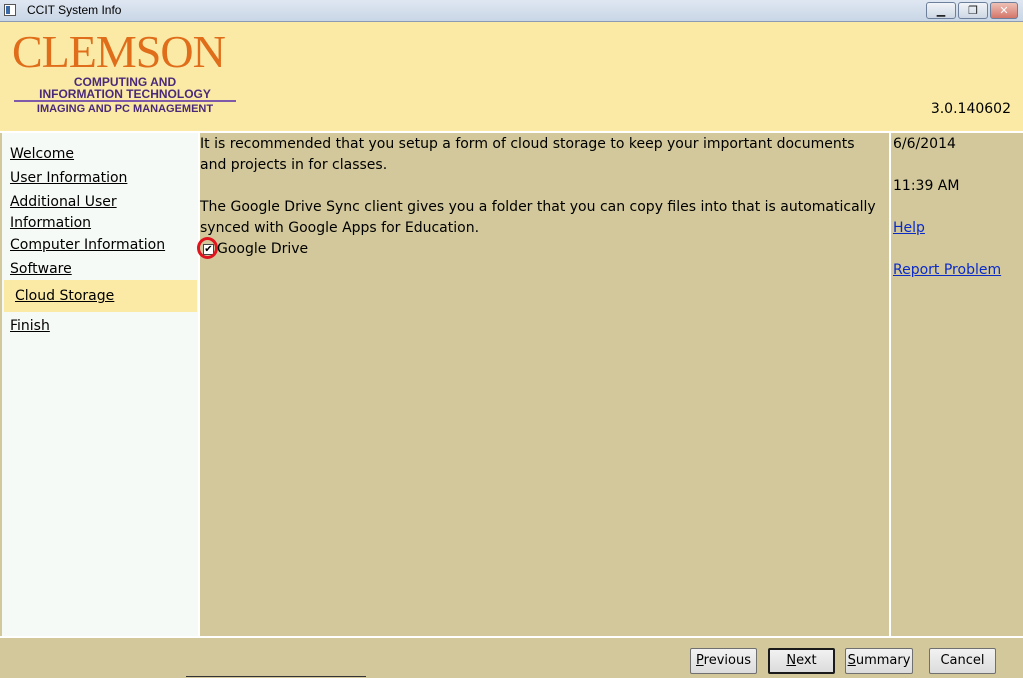 This screenshot has width=1023, height=678. Describe the element at coordinates (700, 660) in the screenshot. I see `previous-accel-key: P` at that location.